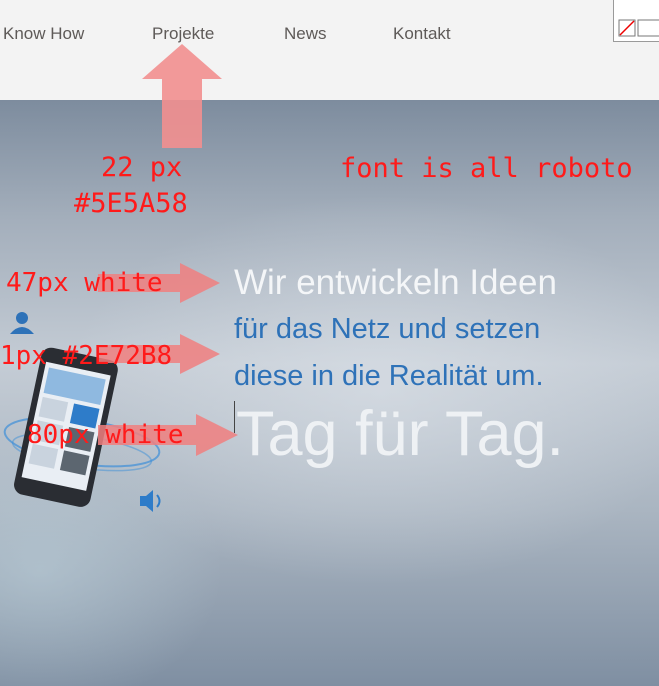  Describe the element at coordinates (305, 34) in the screenshot. I see `nav-link-news: News` at that location.